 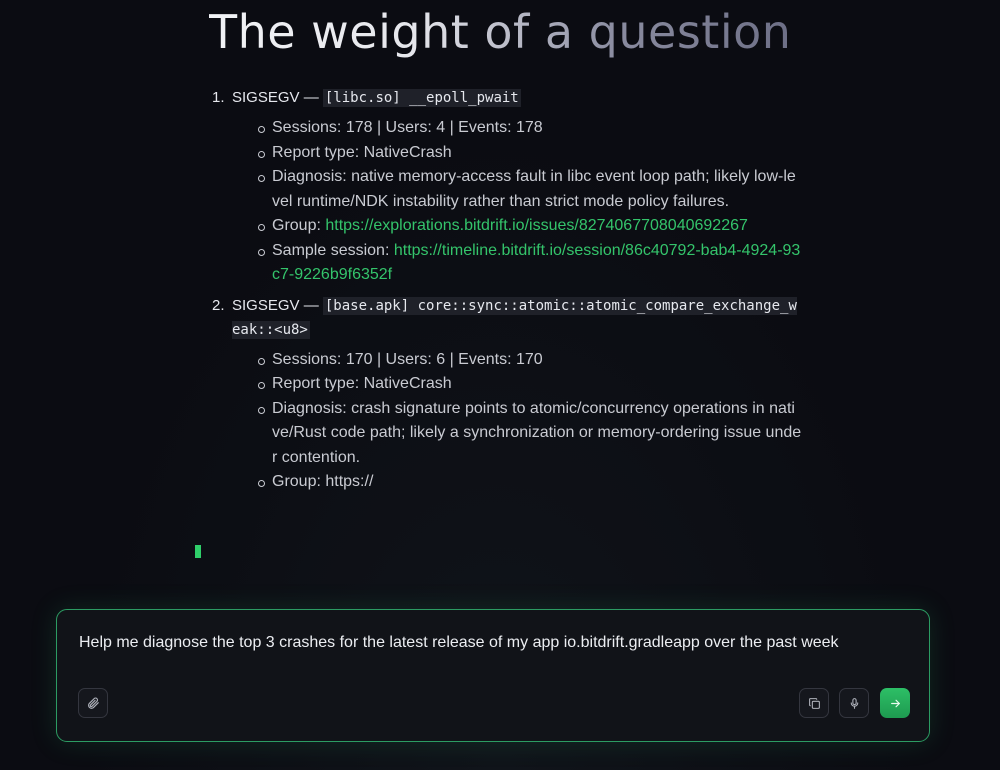 I want to click on page-title: The weight of a question, so click(x=500, y=32).